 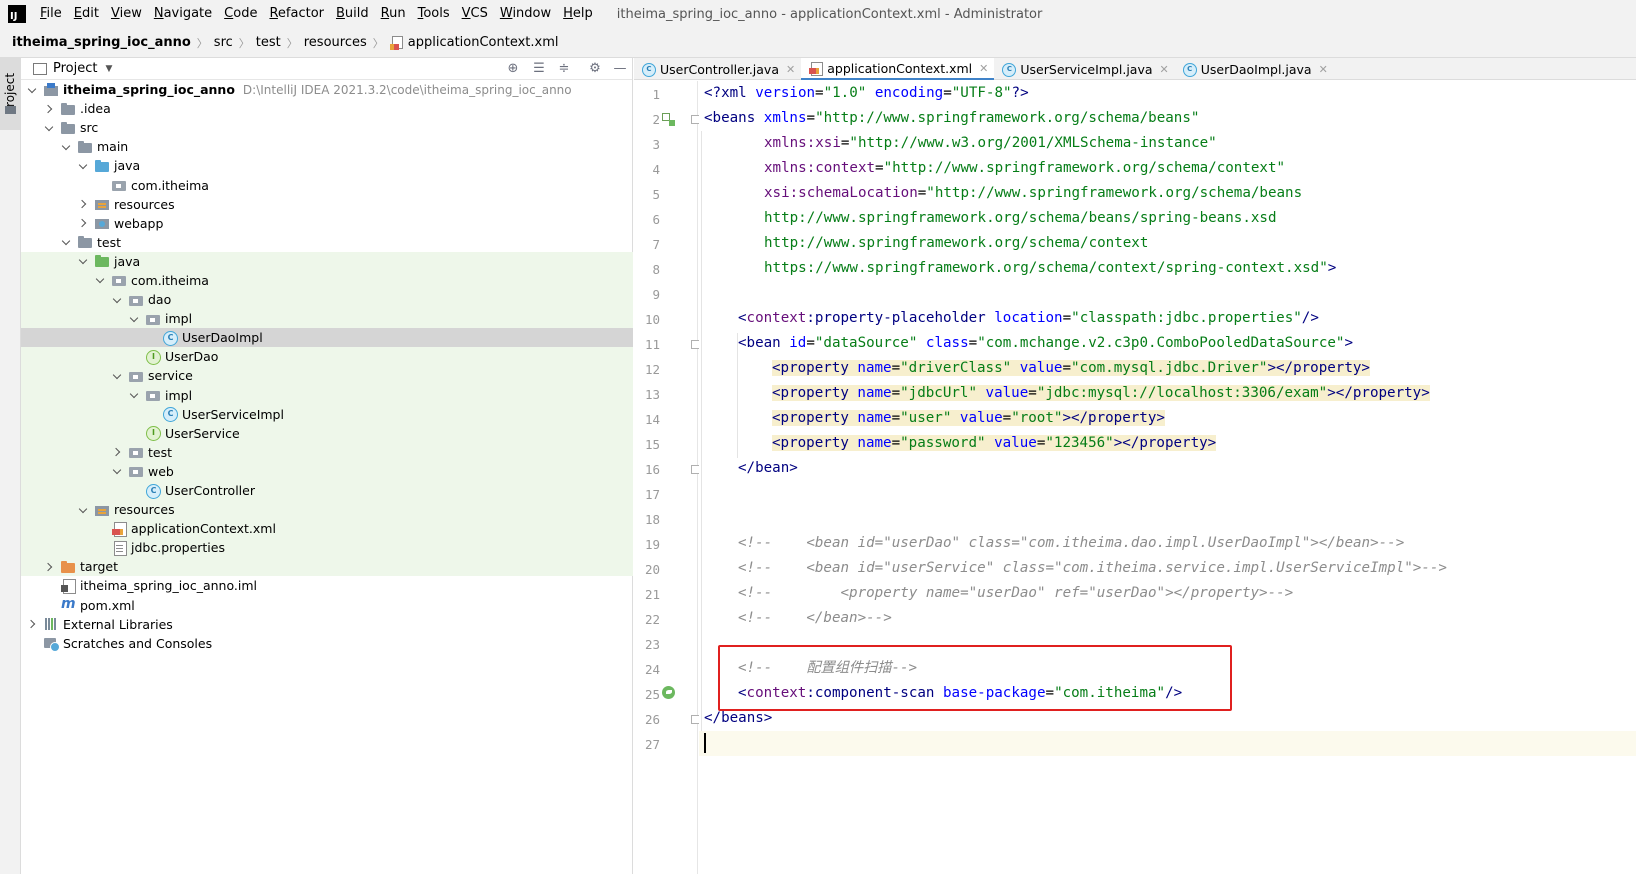 I want to click on menu-edit: Edit, so click(x=86, y=14).